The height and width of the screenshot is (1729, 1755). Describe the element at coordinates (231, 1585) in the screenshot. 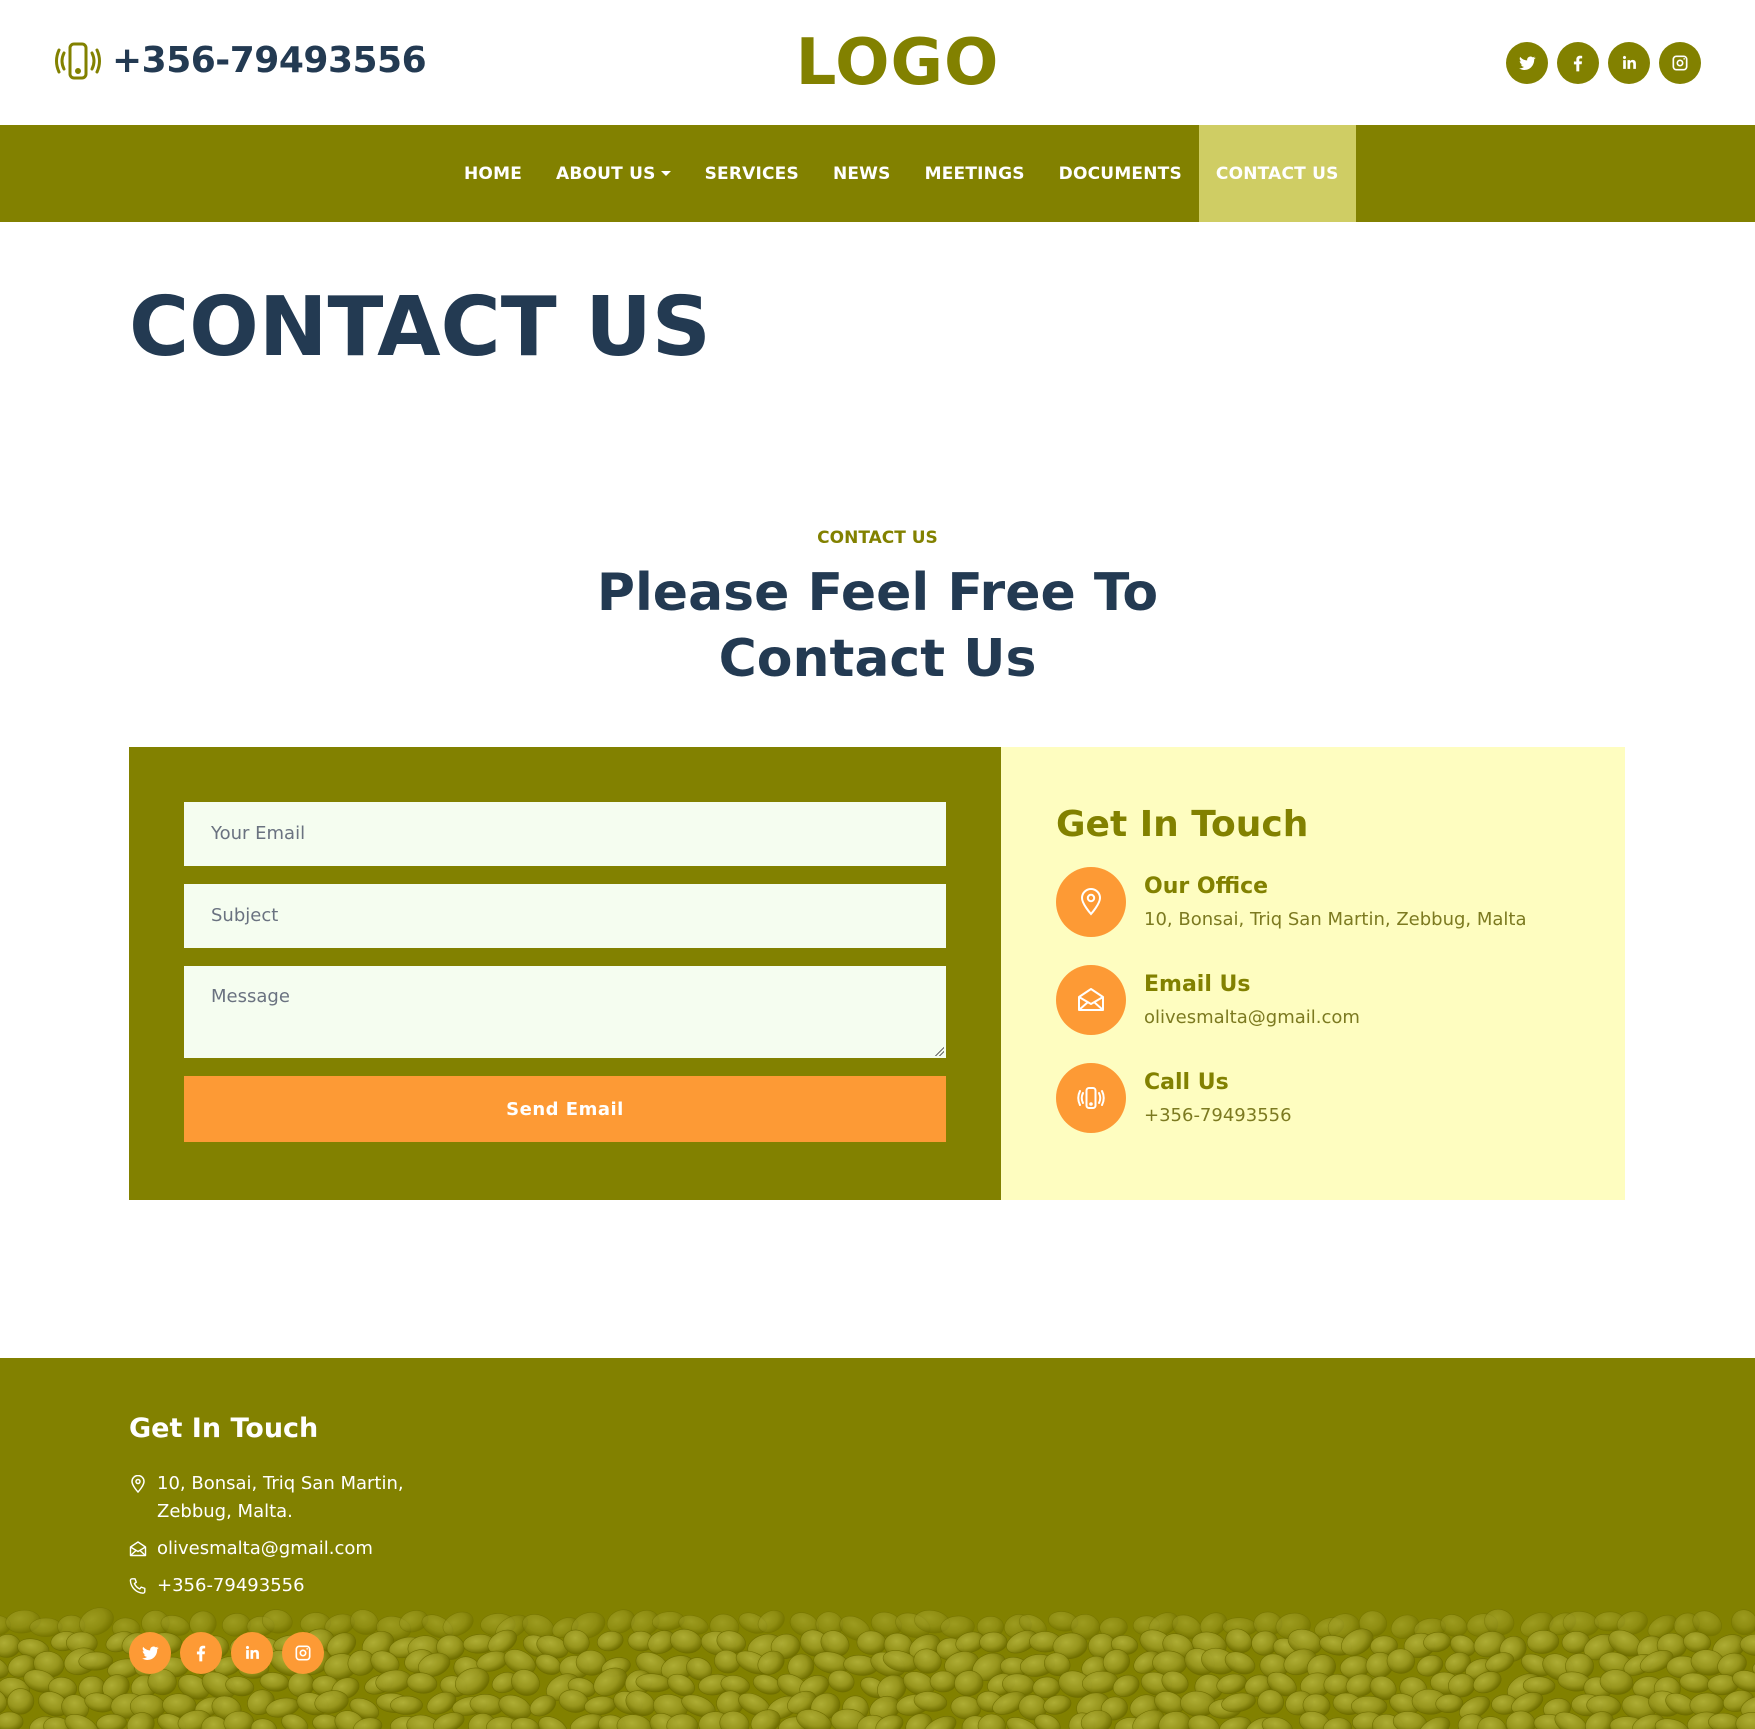

I see `footer-phone-text: +356-79493556` at that location.